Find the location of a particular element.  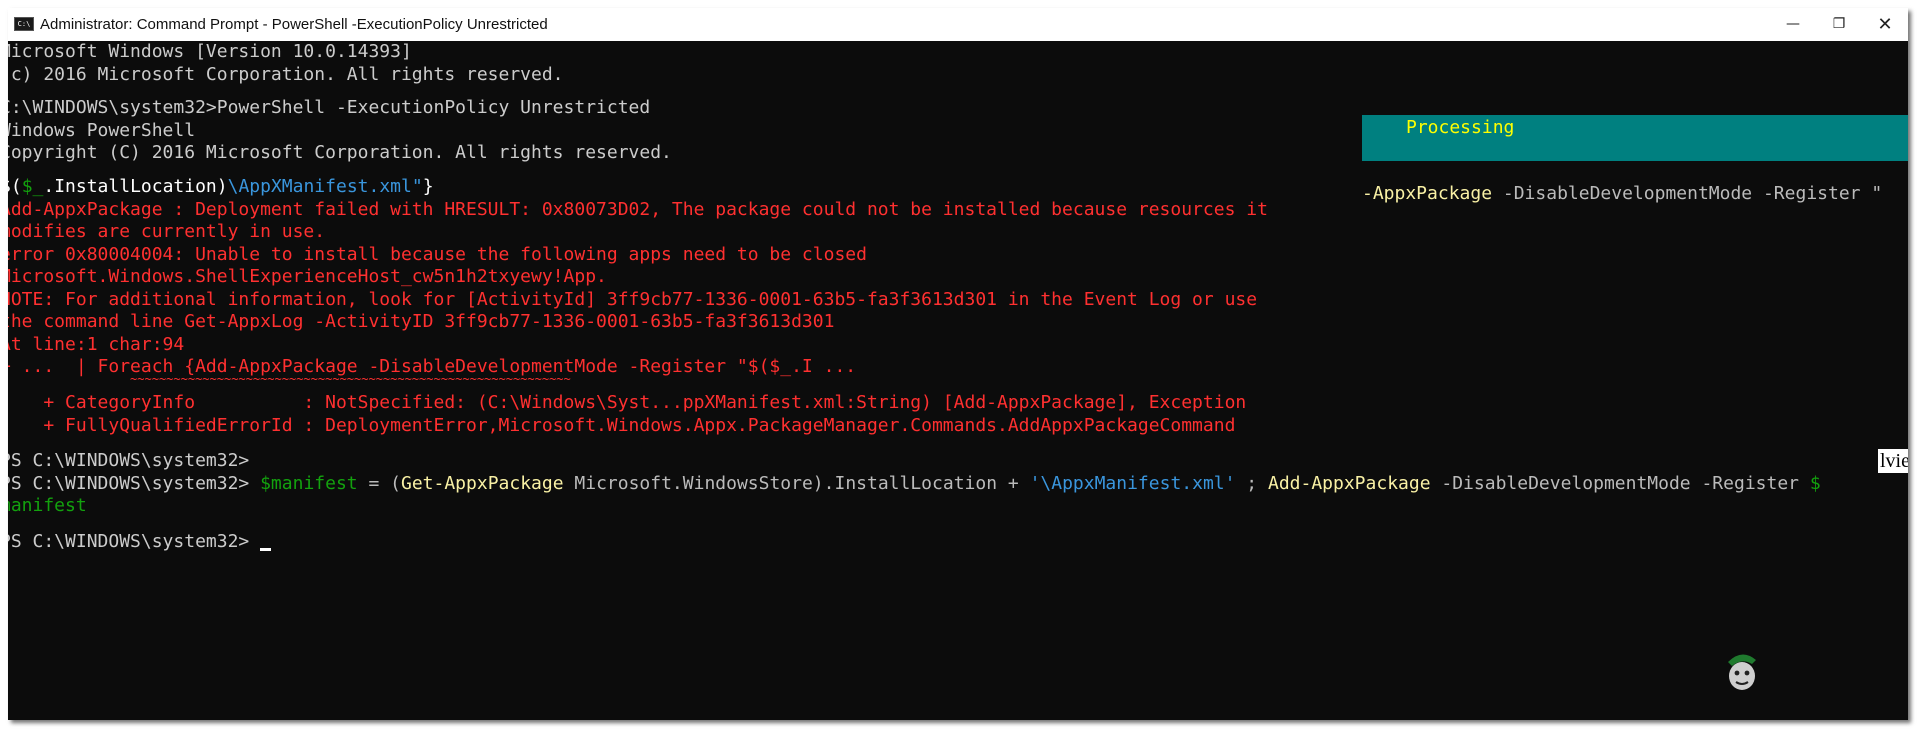

variable-token: $ is located at coordinates (1815, 483).